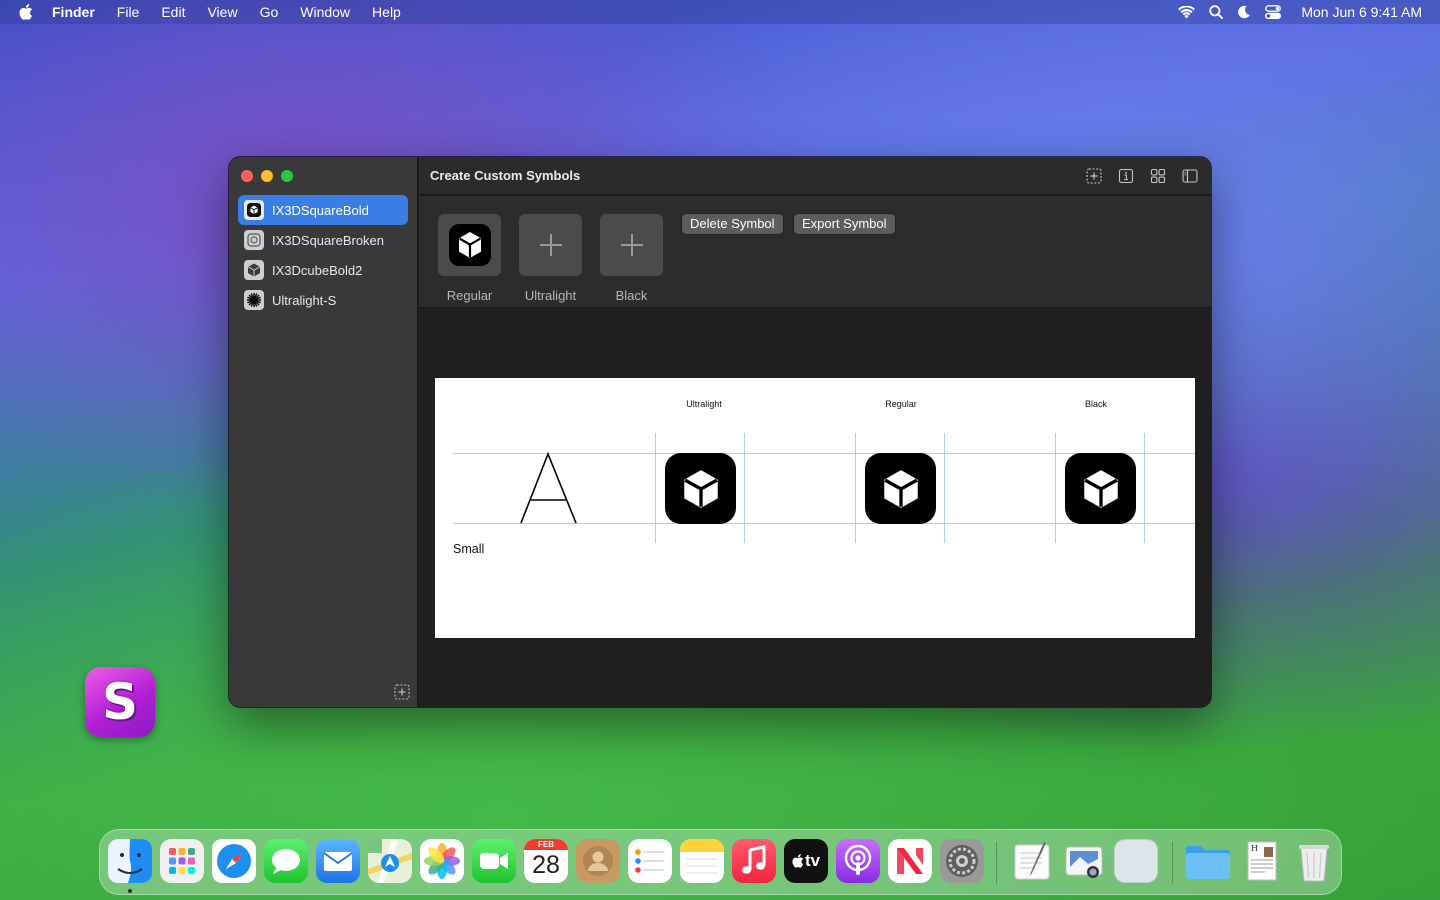 The width and height of the screenshot is (1440, 900). Describe the element at coordinates (338, 861) in the screenshot. I see `dock-mail-icon` at that location.